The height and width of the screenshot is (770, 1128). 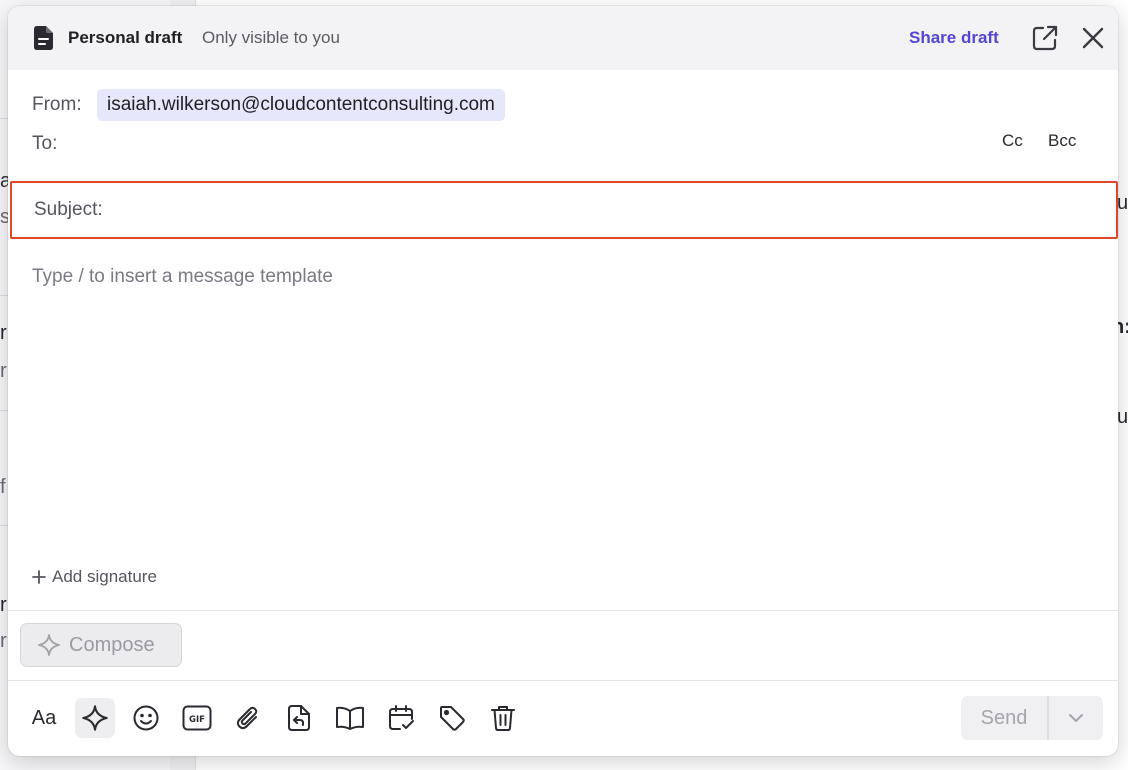 I want to click on cc-button: Cc, so click(x=1012, y=141).